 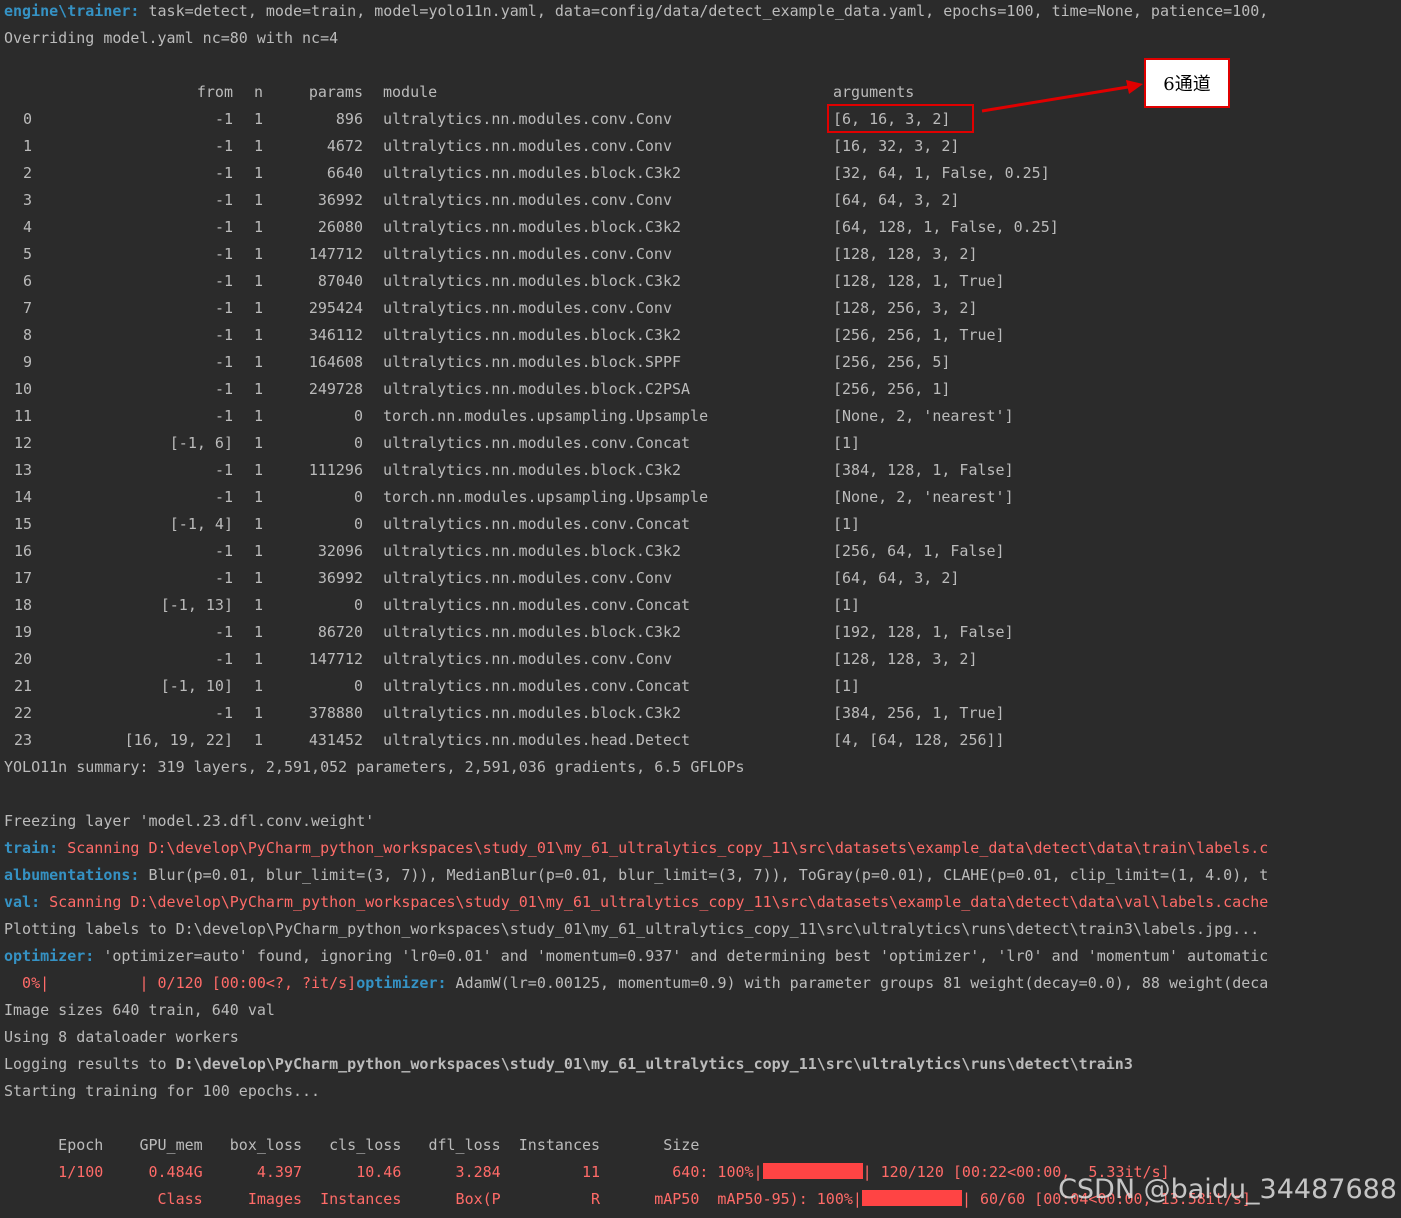 I want to click on albumentations-prefix: albumentations:, so click(x=72, y=875).